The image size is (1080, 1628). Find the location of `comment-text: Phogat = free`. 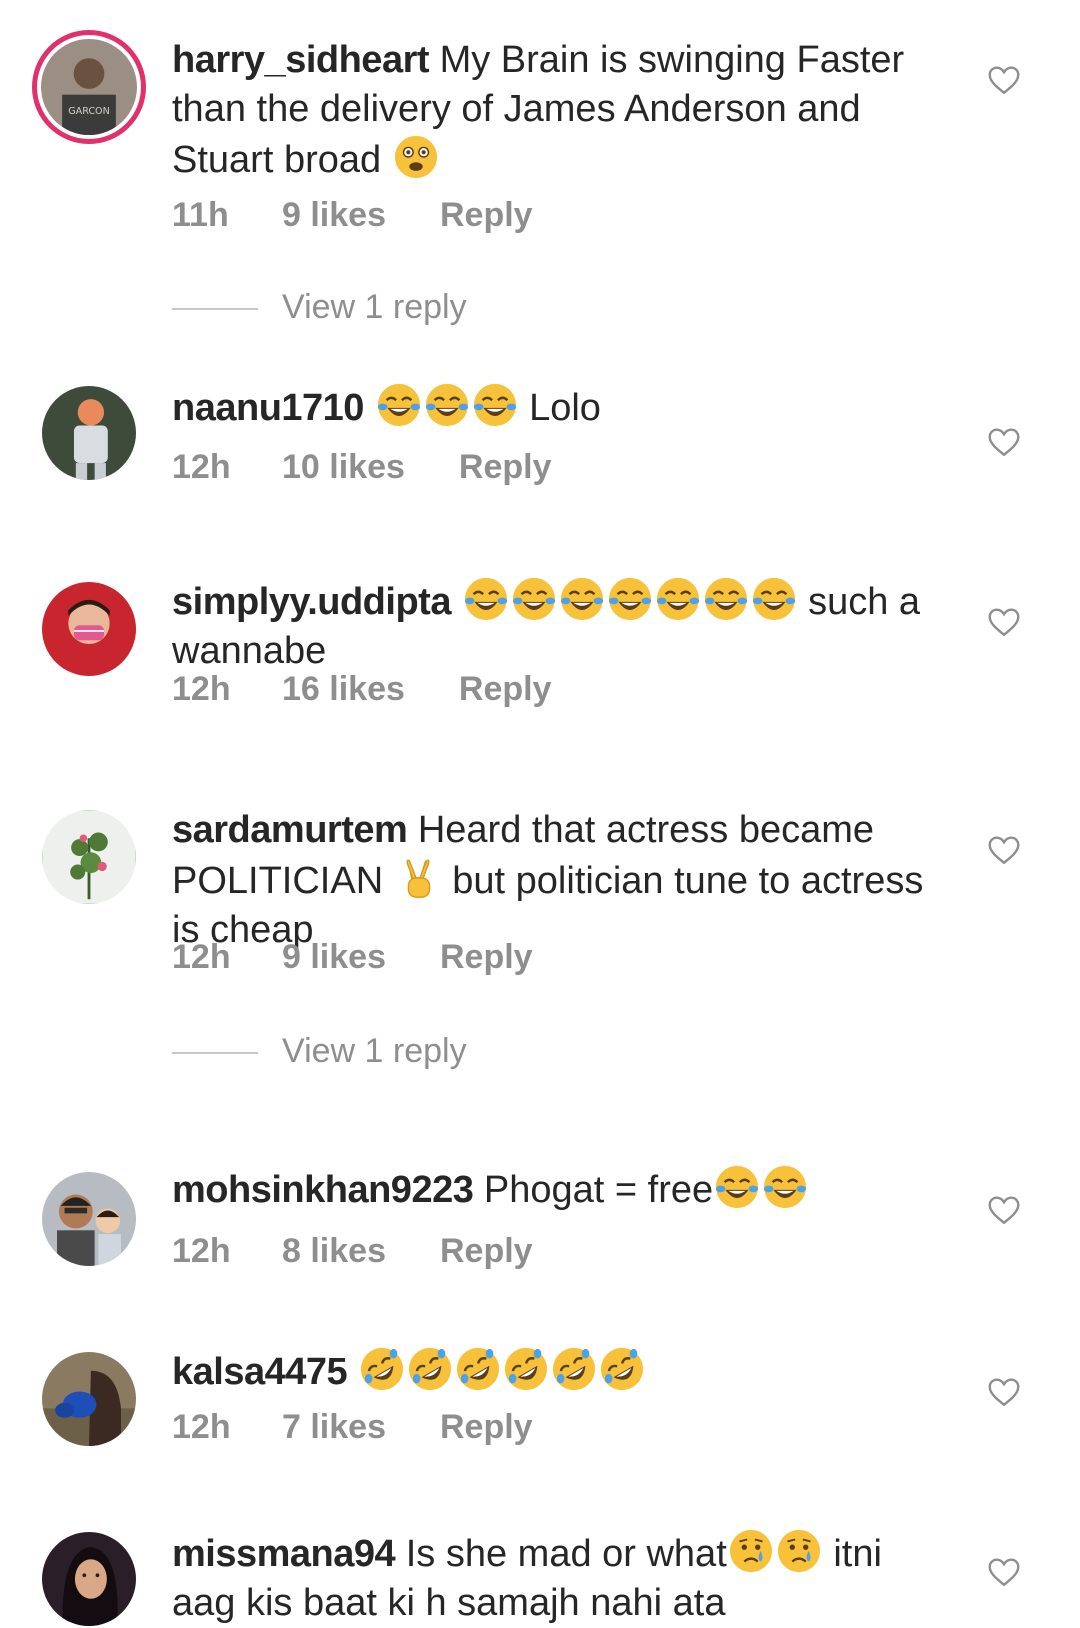

comment-text: Phogat = free is located at coordinates (598, 1190).